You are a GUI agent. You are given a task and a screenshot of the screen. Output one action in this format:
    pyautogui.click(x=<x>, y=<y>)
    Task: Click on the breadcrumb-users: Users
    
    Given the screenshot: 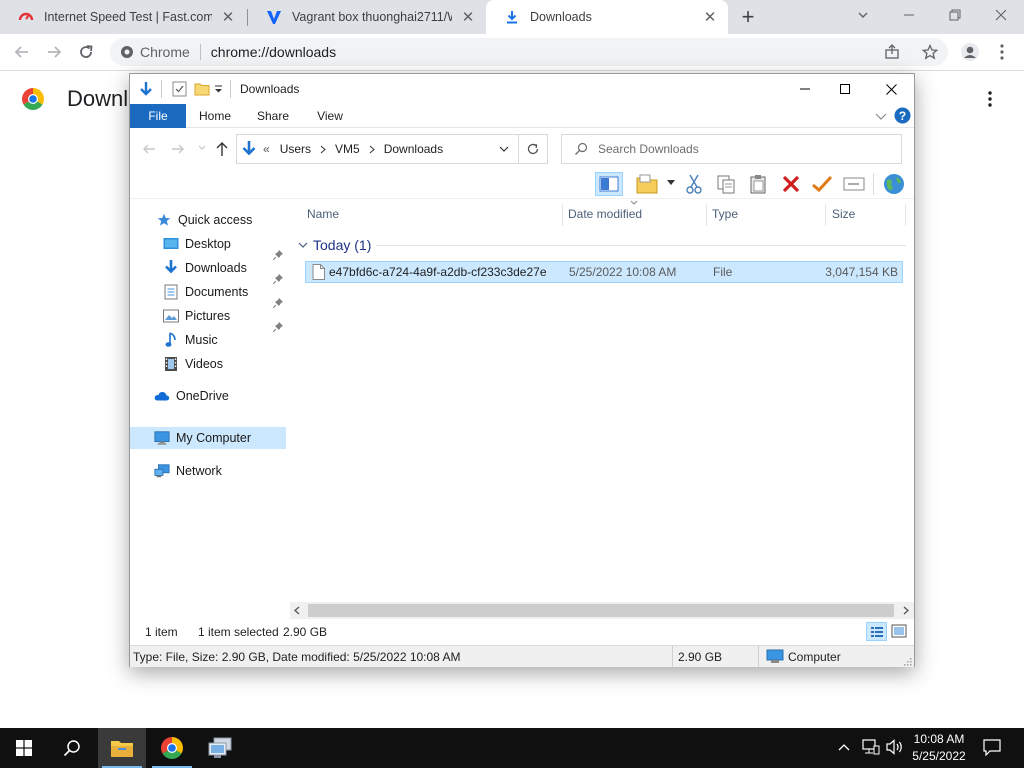 What is the action you would take?
    pyautogui.click(x=295, y=149)
    